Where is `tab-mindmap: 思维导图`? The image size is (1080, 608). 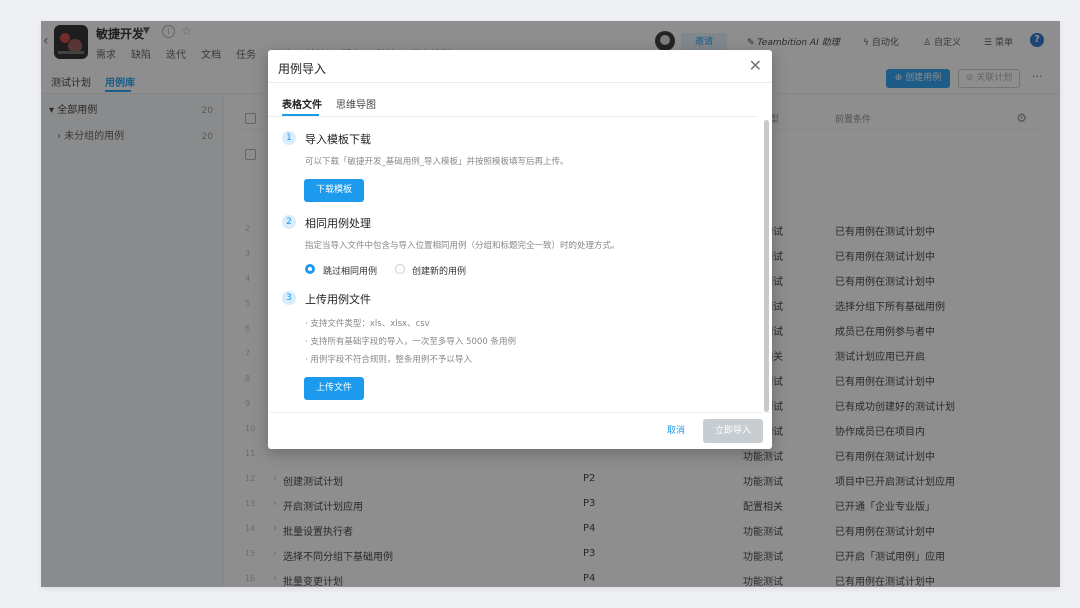 tab-mindmap: 思维导图 is located at coordinates (356, 103).